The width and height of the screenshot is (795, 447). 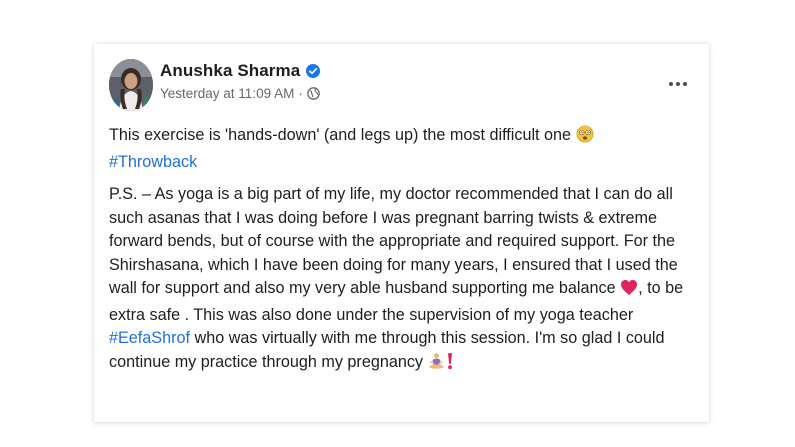 I want to click on post-timestamp: Yesterday at 11:09 AM, so click(x=227, y=93).